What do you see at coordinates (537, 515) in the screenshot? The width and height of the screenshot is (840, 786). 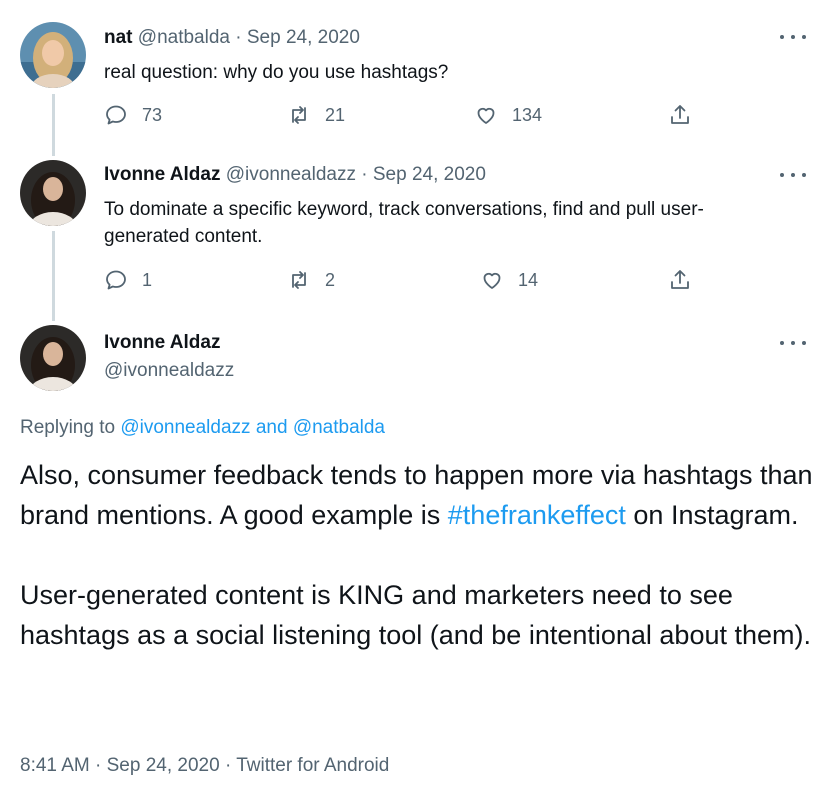 I see `hashtag-link: #thefrankeffect` at bounding box center [537, 515].